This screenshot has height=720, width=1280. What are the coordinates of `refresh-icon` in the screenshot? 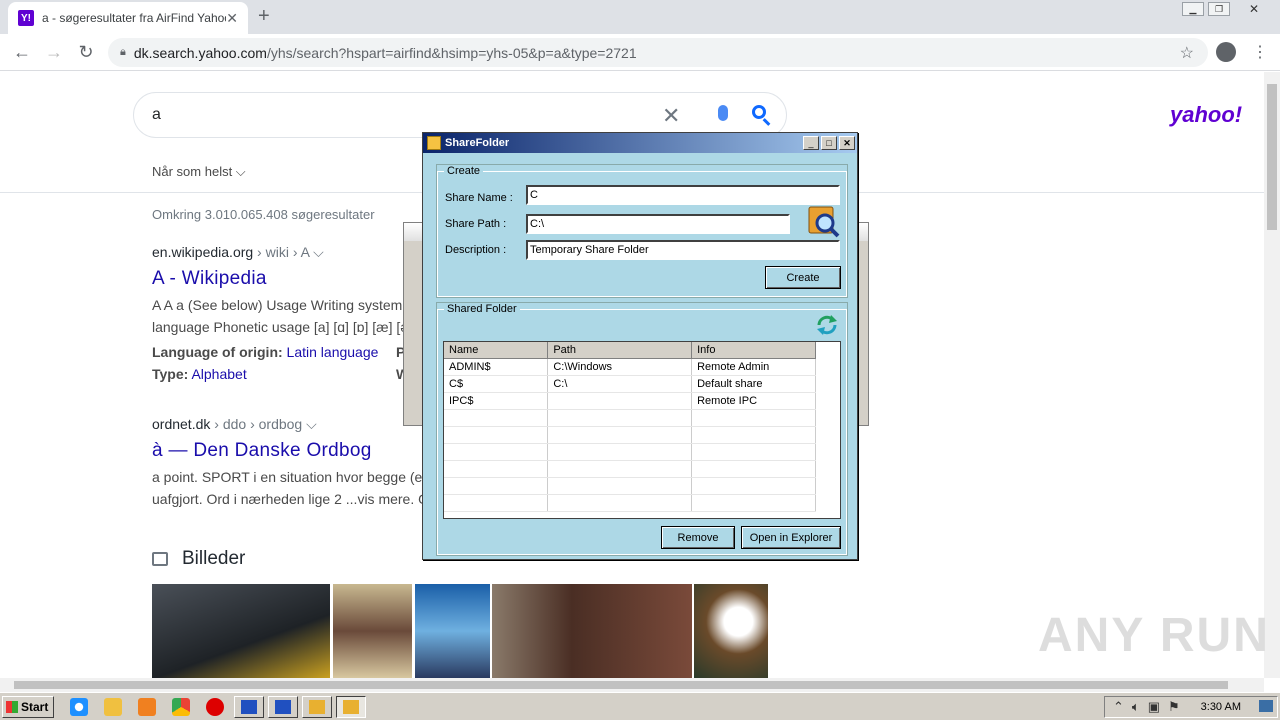 It's located at (827, 325).